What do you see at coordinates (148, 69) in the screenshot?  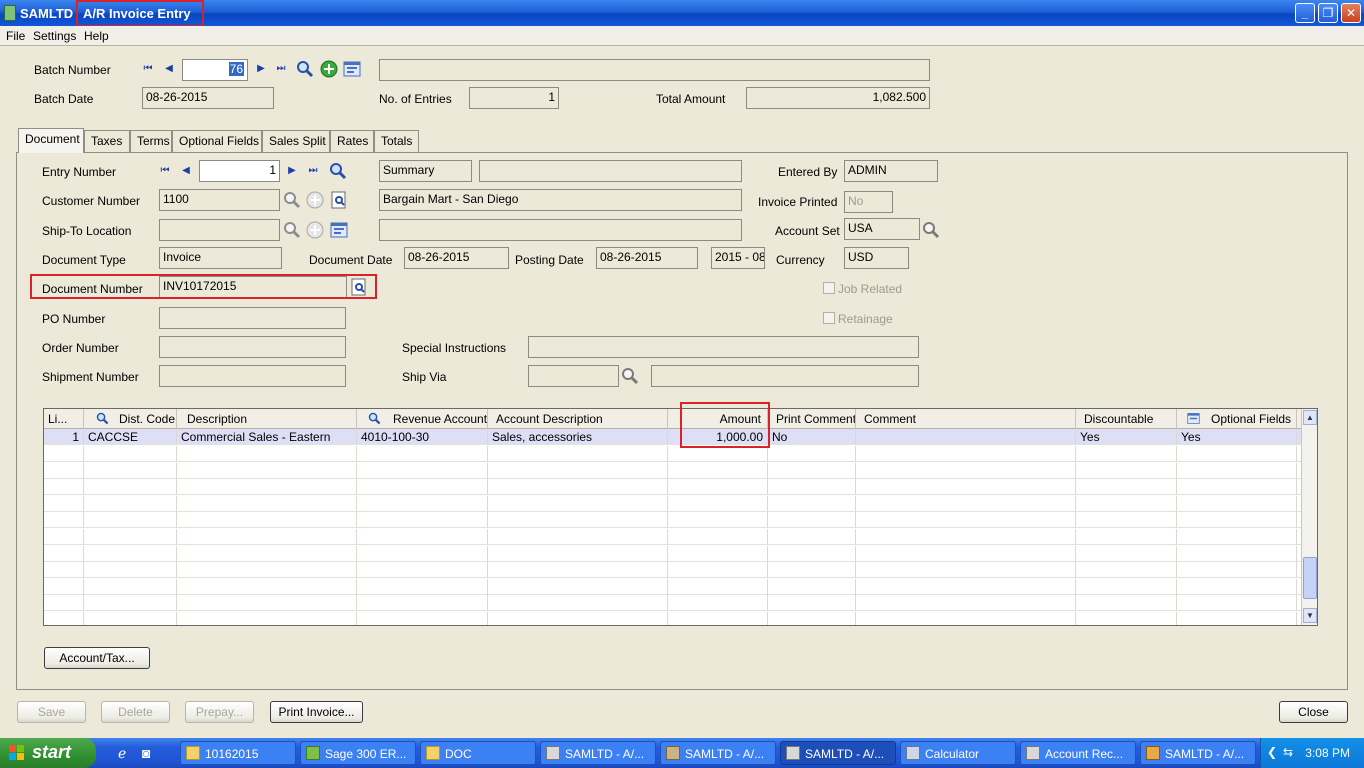 I see `first-batch-icon: ⏮` at bounding box center [148, 69].